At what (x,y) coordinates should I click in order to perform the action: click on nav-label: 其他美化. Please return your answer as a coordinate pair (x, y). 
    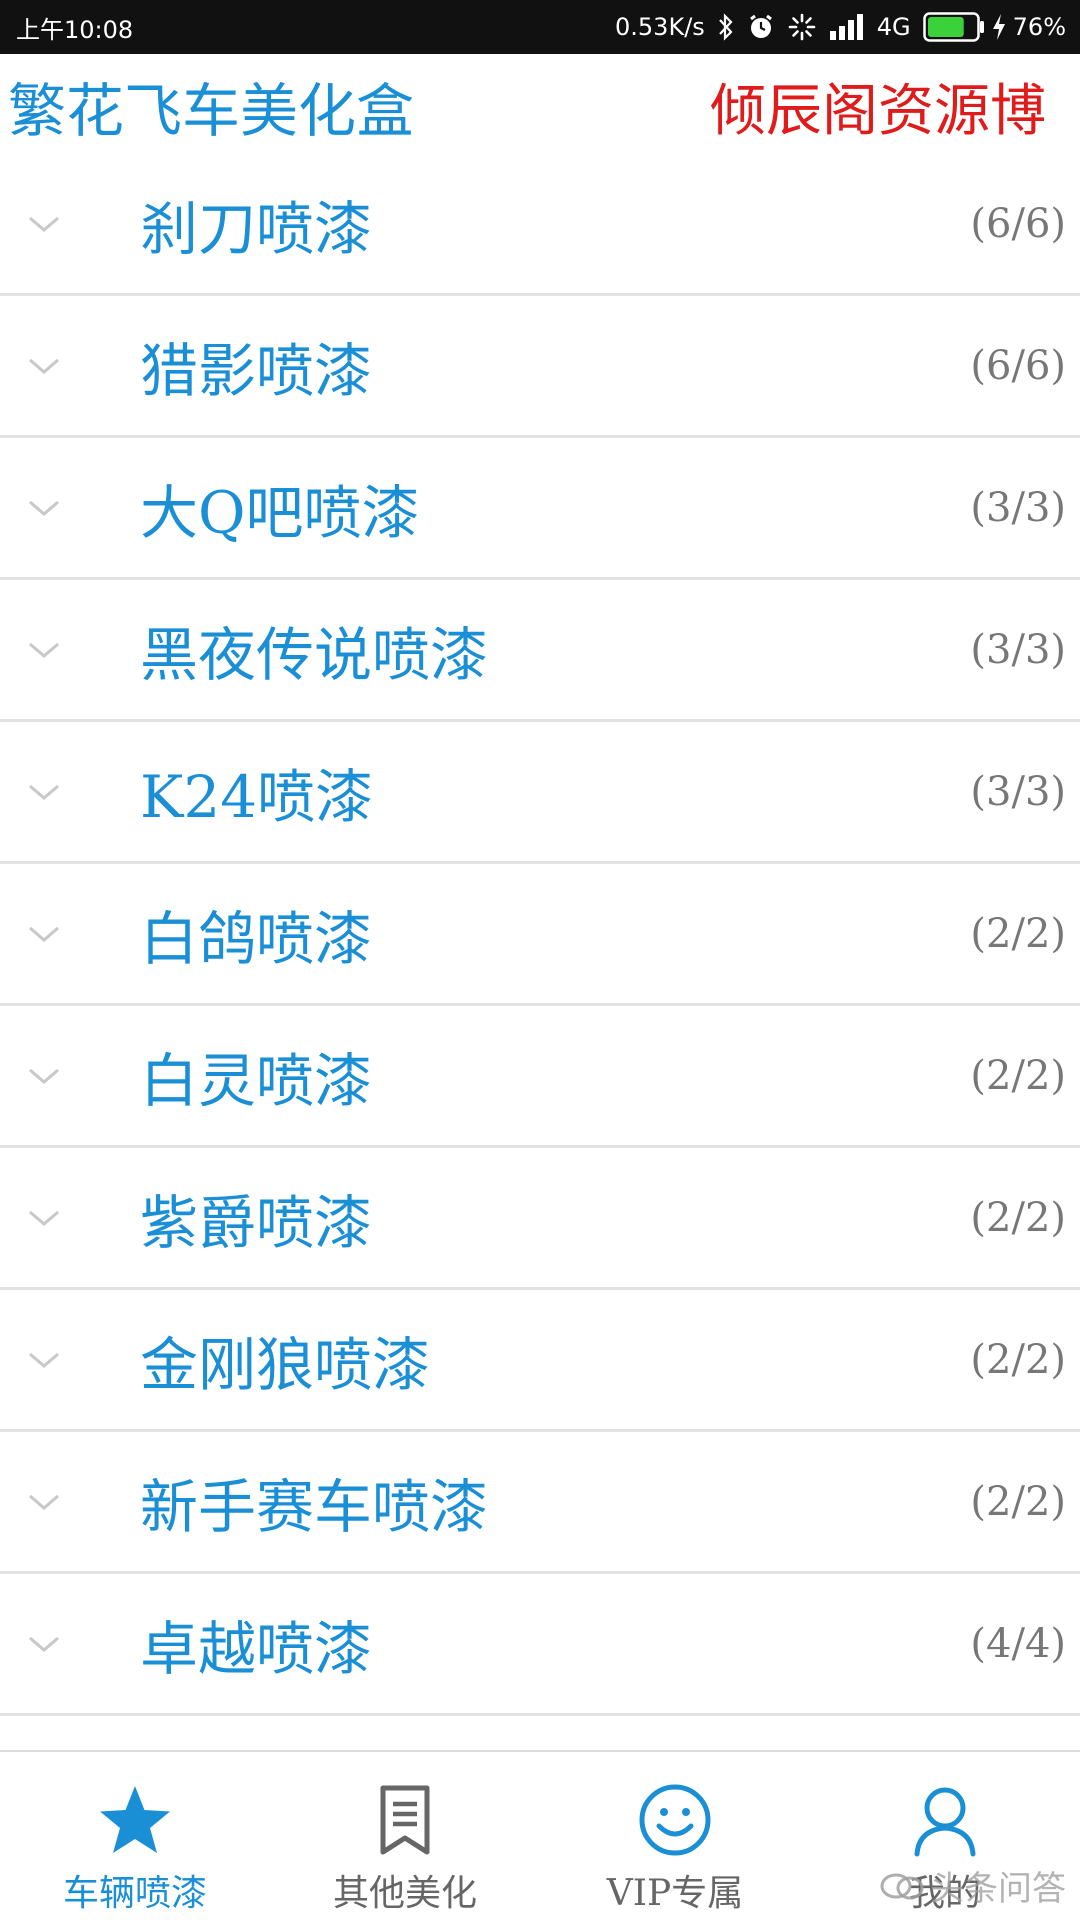
    Looking at the image, I should click on (404, 1893).